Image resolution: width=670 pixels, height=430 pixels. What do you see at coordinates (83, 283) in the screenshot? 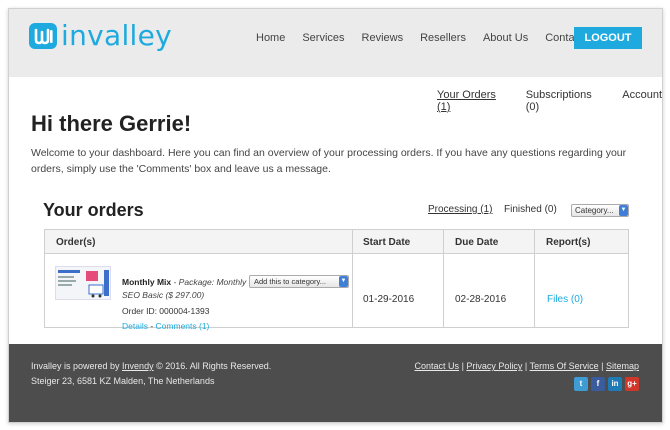
I see `product-thumbnail` at bounding box center [83, 283].